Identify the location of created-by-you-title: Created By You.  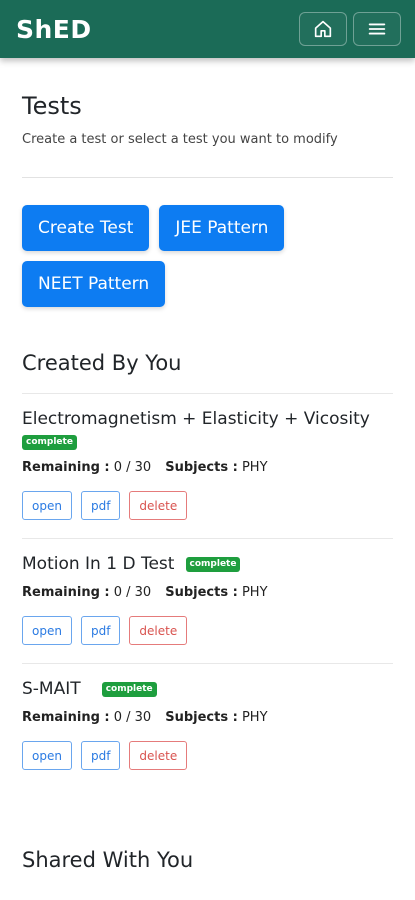
(102, 363).